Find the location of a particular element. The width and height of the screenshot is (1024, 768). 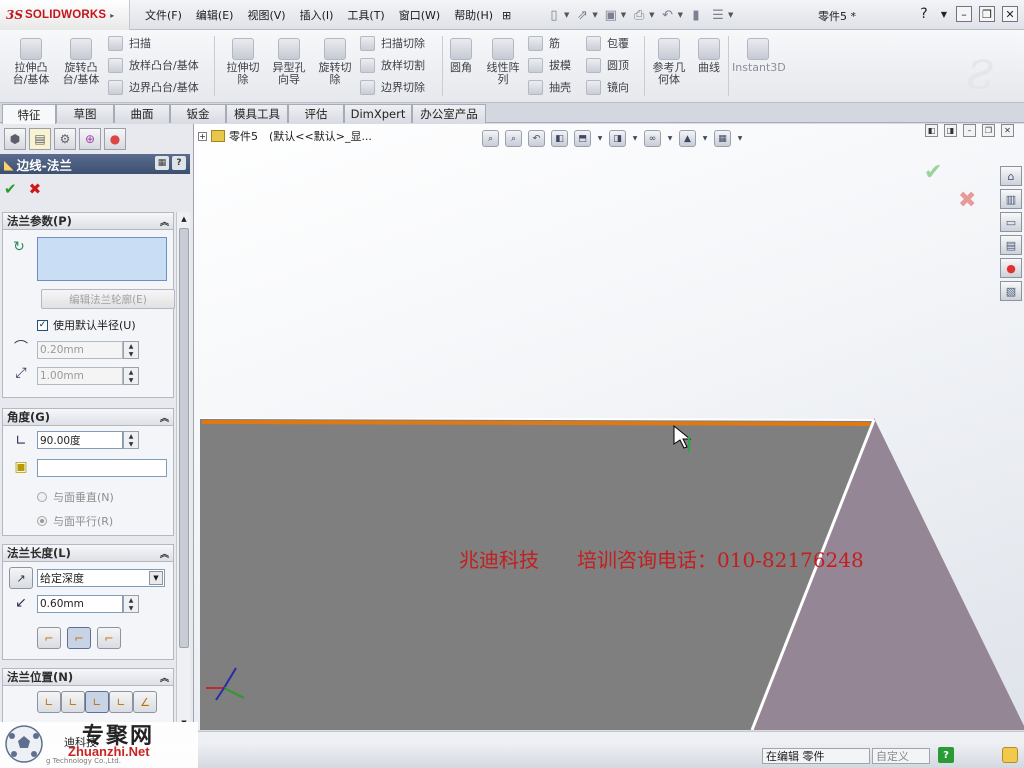

ok-button: ✔ is located at coordinates (10, 189).